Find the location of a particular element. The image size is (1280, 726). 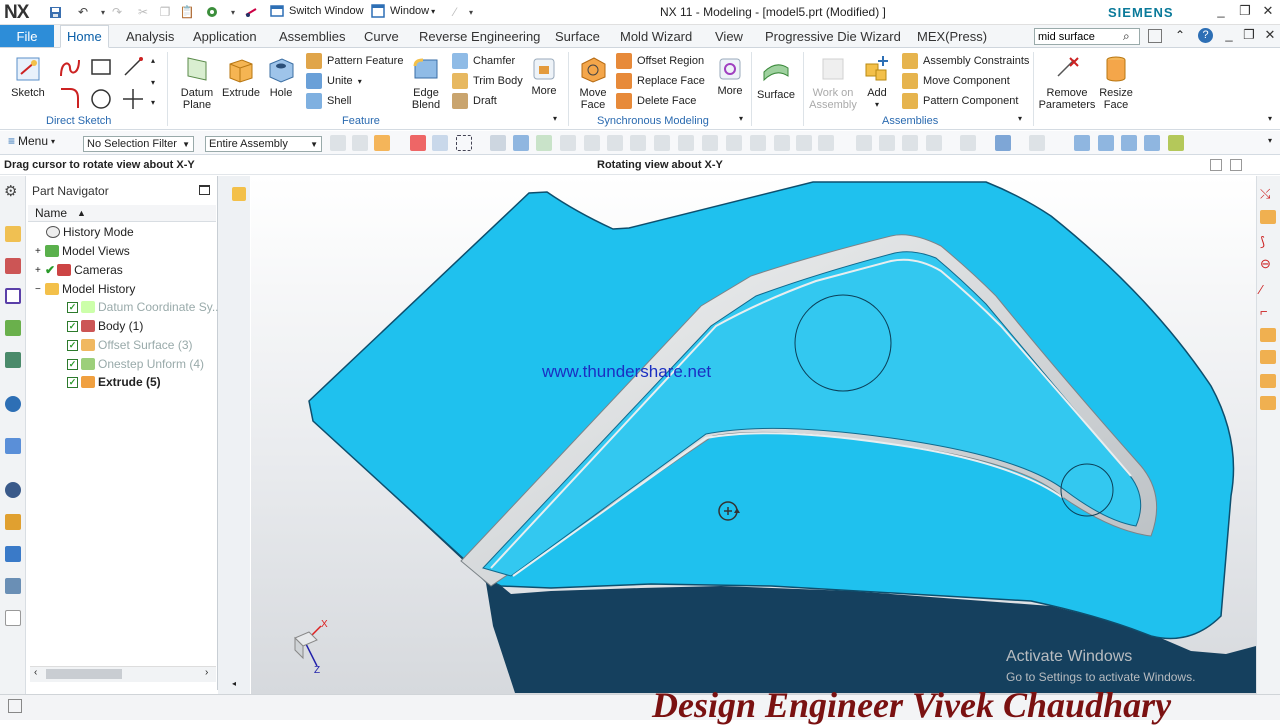

redo-icon: ↷ is located at coordinates (117, 12).